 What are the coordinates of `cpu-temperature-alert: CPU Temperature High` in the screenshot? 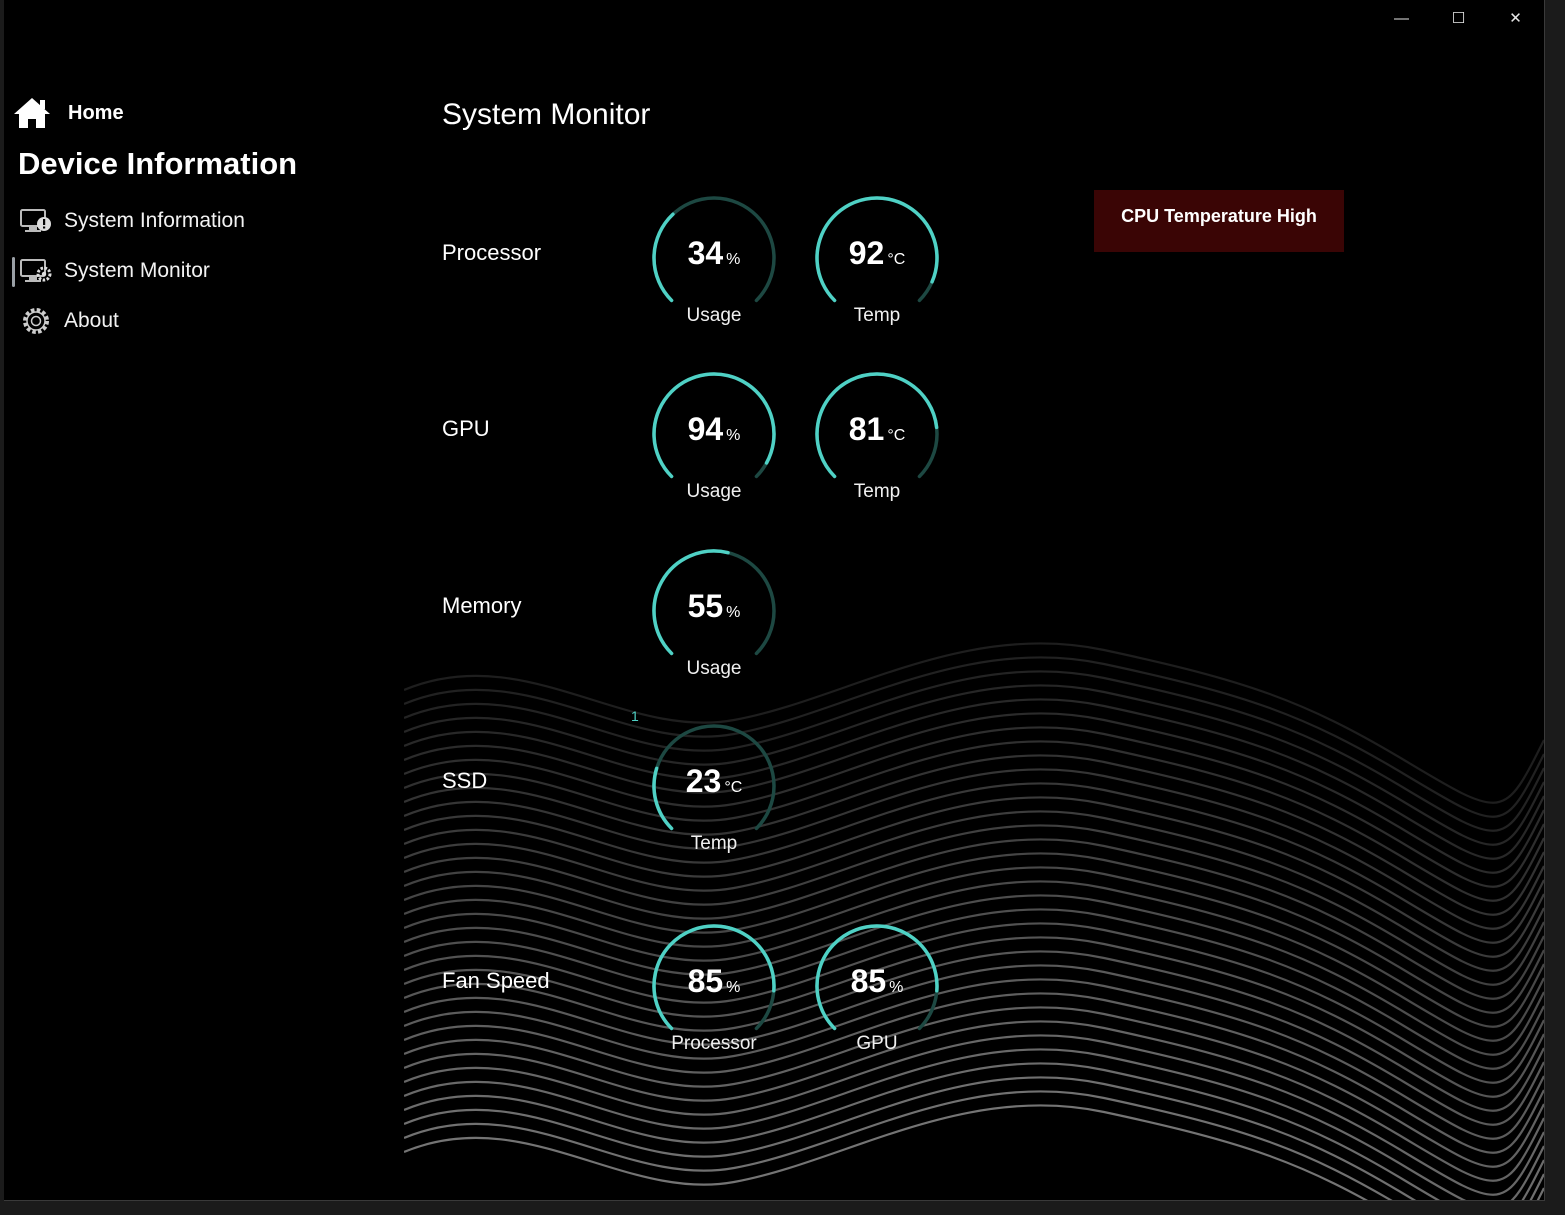 It's located at (1219, 221).